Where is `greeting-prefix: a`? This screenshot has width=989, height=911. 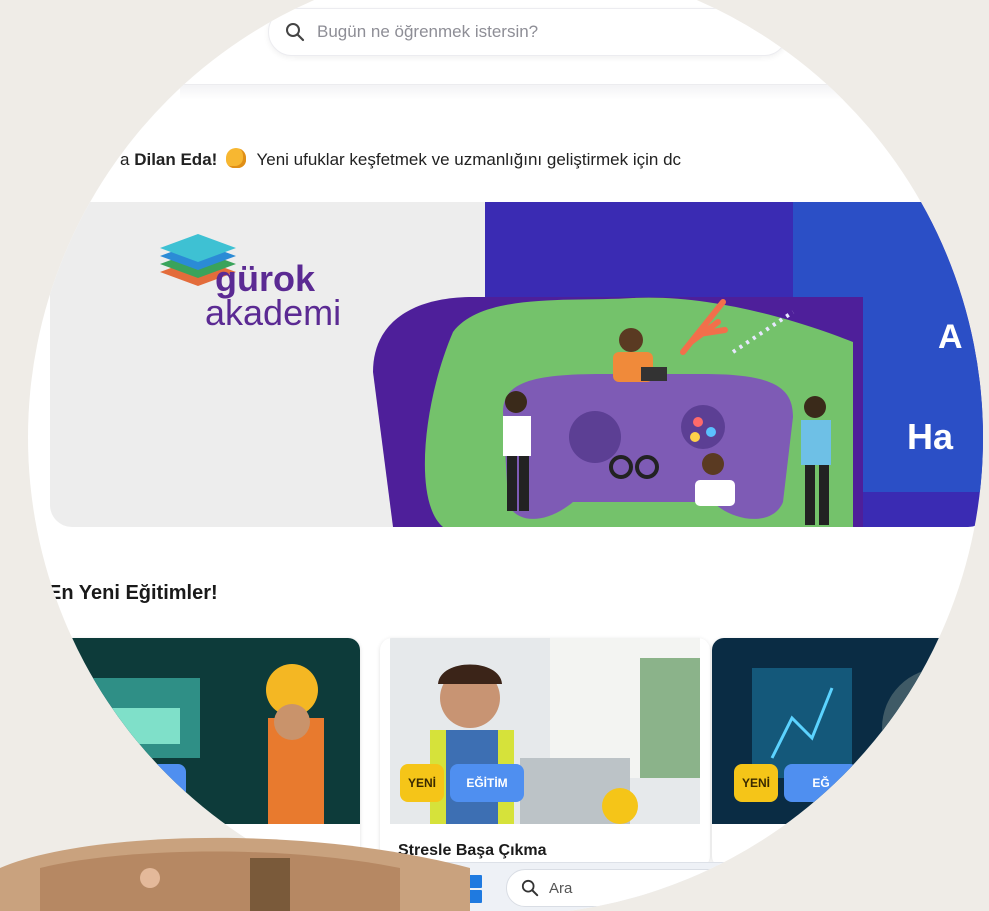 greeting-prefix: a is located at coordinates (127, 159).